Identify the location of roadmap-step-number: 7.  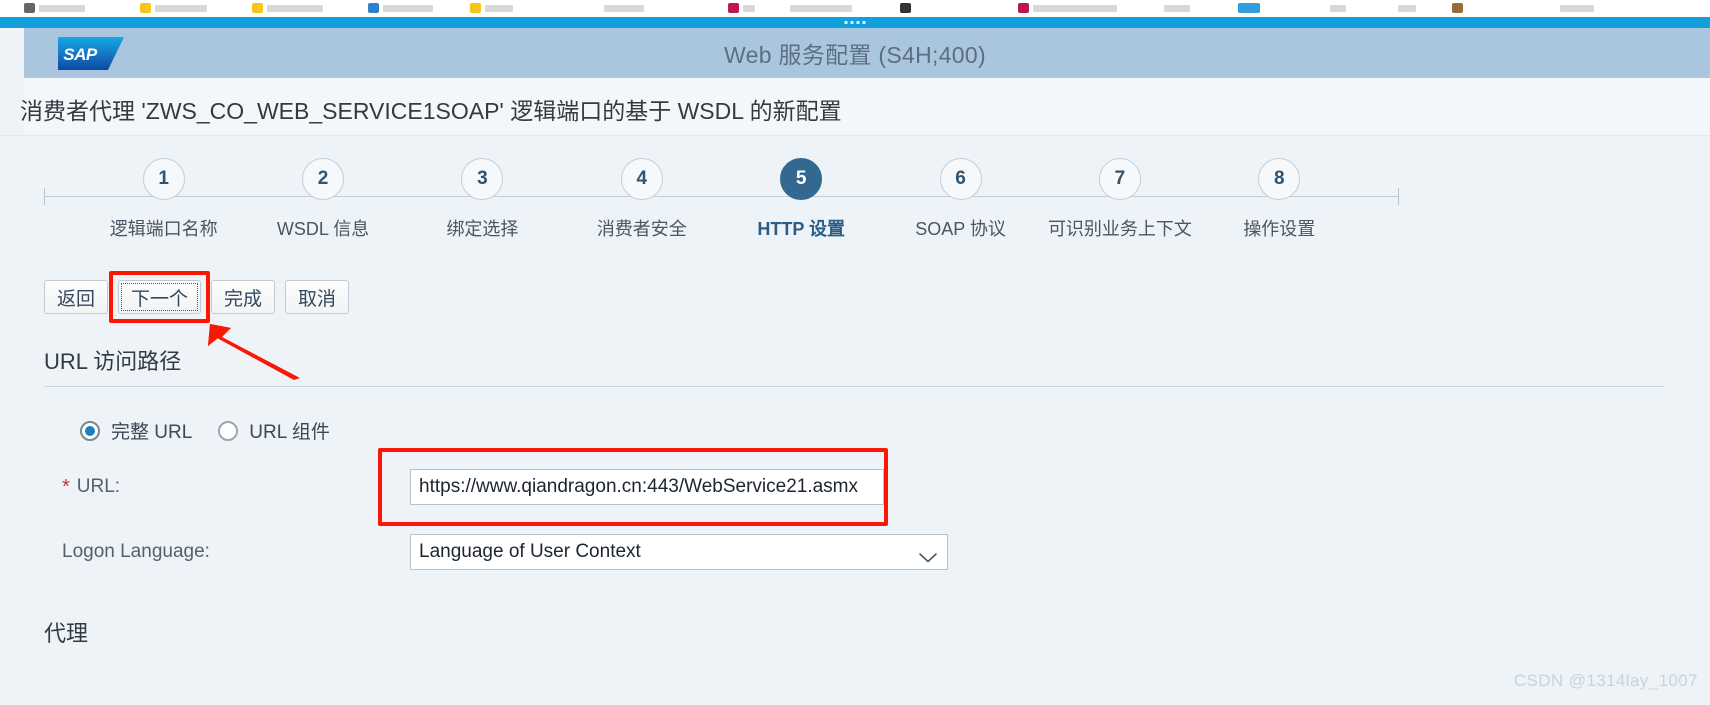
(1119, 179).